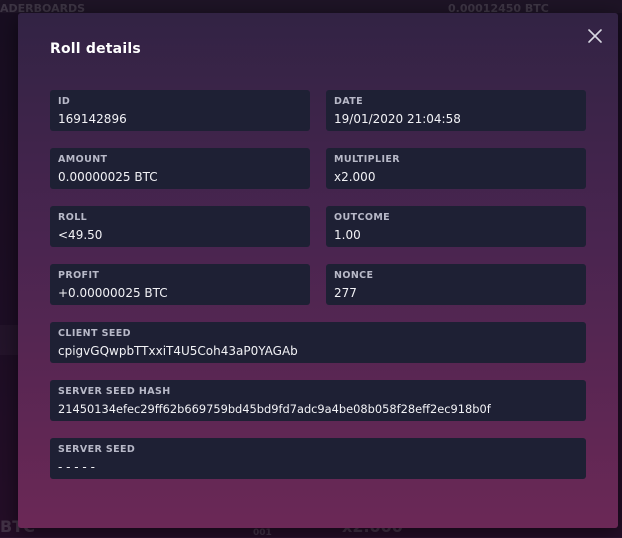 The height and width of the screenshot is (538, 622). What do you see at coordinates (73, 217) in the screenshot?
I see `roll-label: ROLL` at bounding box center [73, 217].